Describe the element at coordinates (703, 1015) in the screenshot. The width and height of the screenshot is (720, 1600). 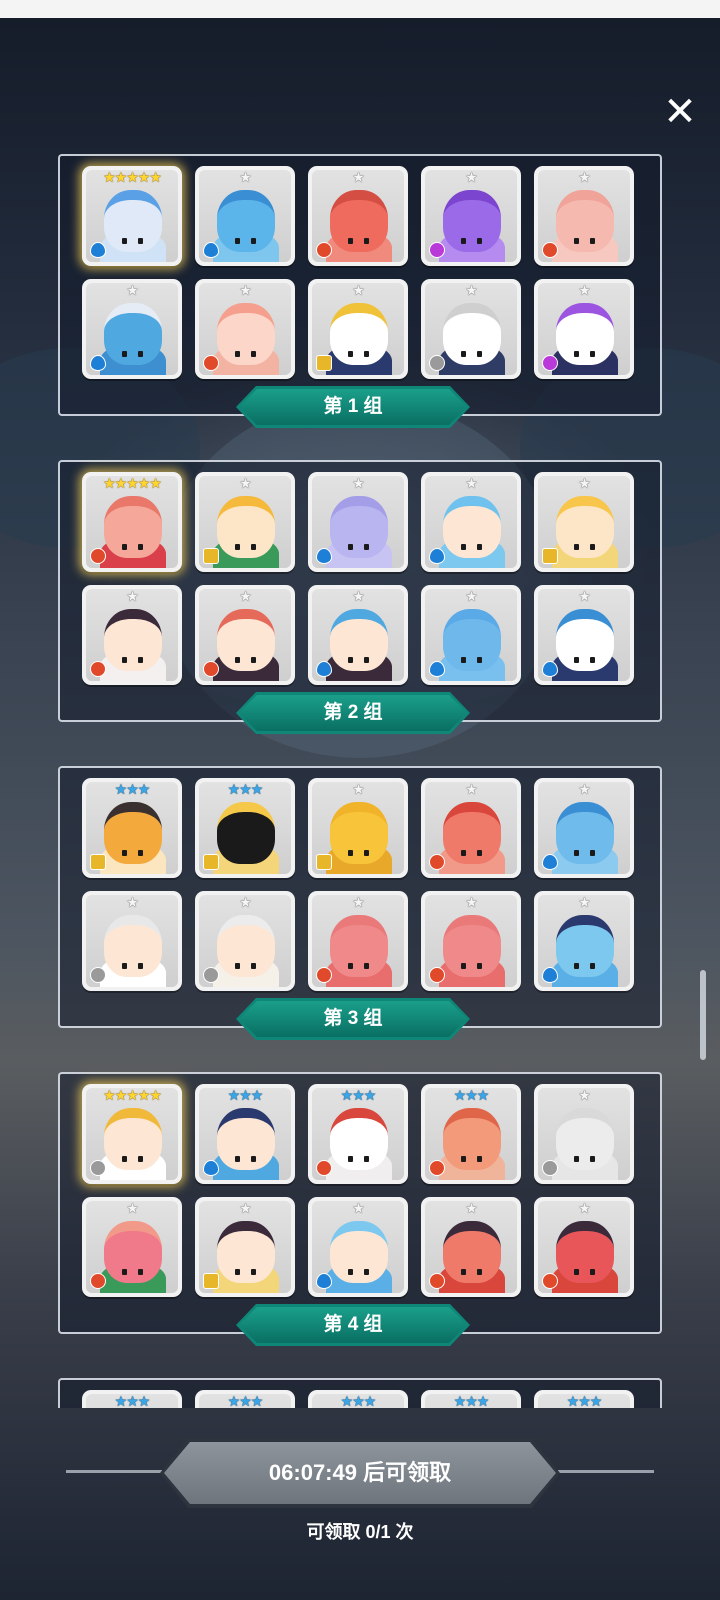
I see `scrollbar` at that location.